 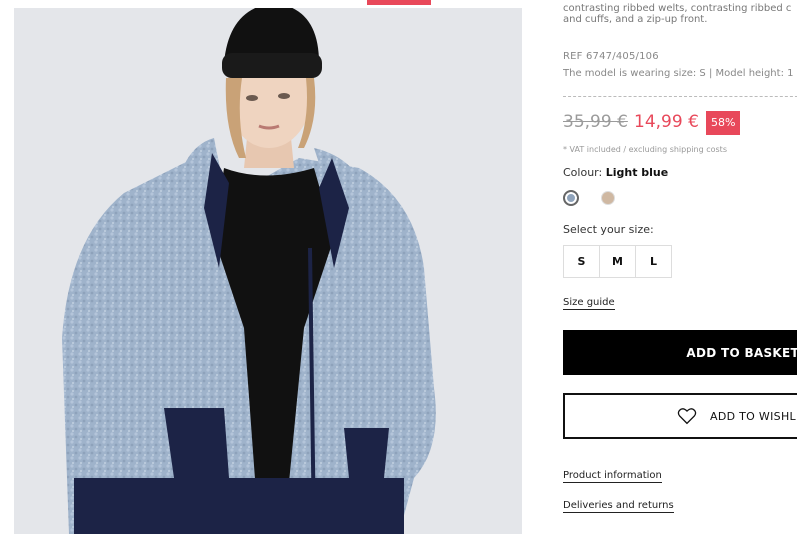 What do you see at coordinates (653, 261) in the screenshot?
I see `size-option-l: L` at bounding box center [653, 261].